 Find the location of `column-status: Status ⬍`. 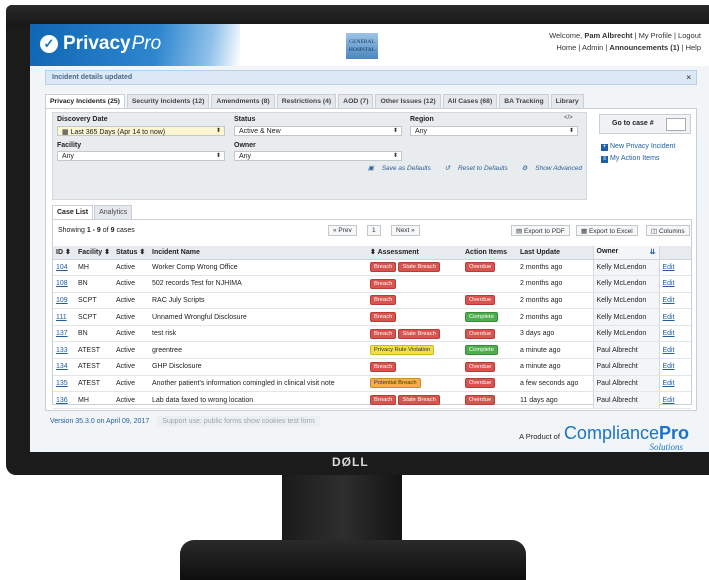

column-status: Status ⬍ is located at coordinates (131, 253).